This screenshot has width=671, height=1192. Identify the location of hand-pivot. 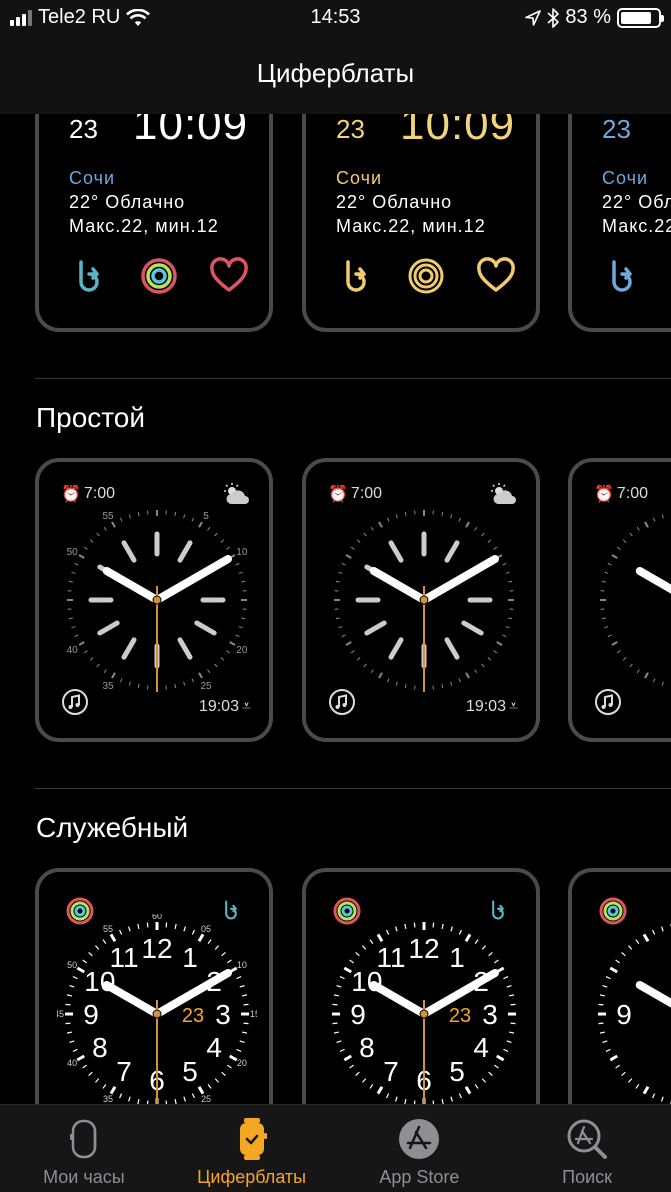
(157, 1014).